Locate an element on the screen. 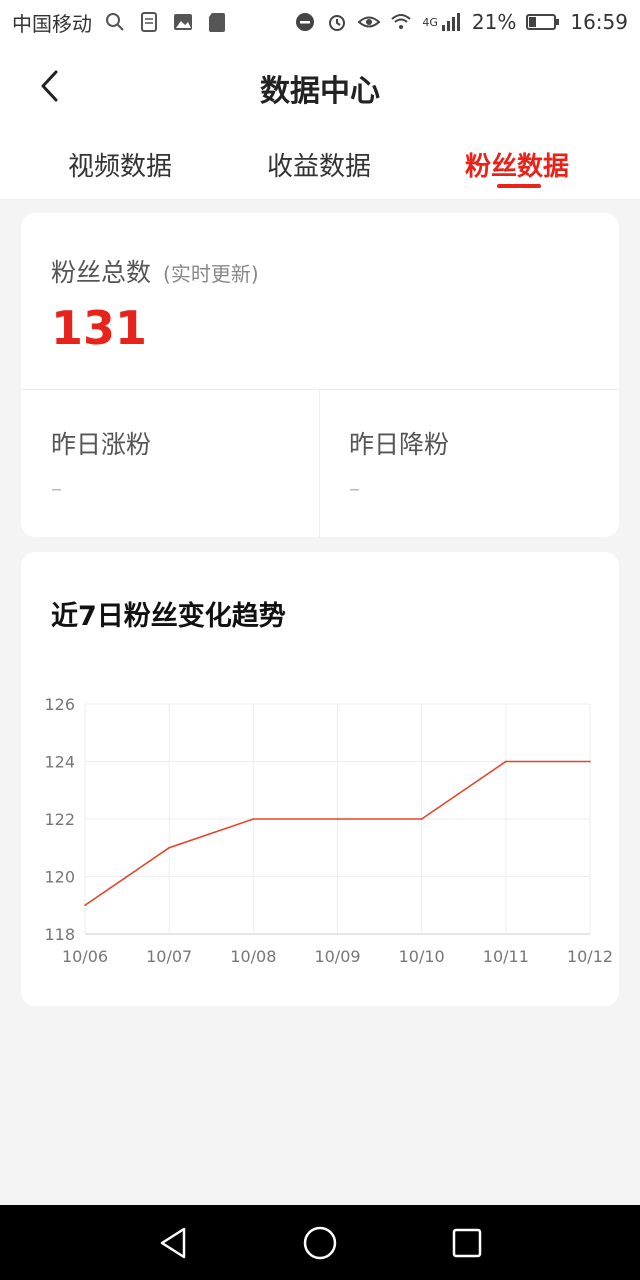 This screenshot has width=640, height=1280. tab-video-data: 视频数据 is located at coordinates (120, 164).